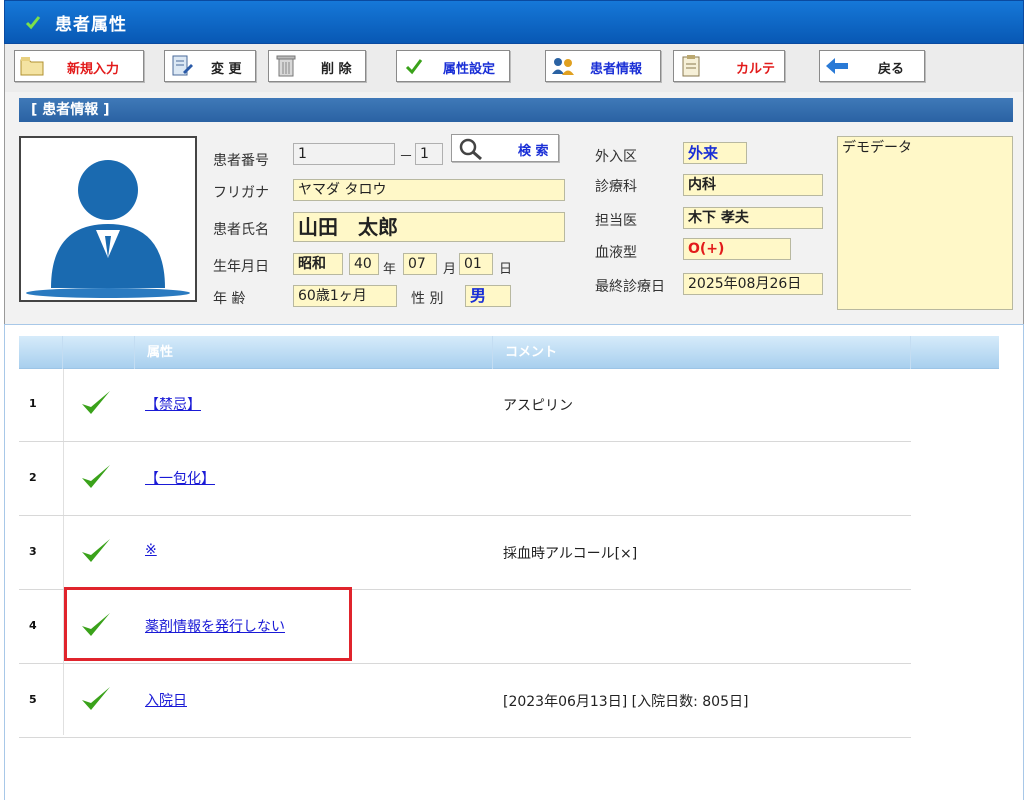 This screenshot has width=1024, height=800. What do you see at coordinates (626, 702) in the screenshot?
I see `comment-text: [2023年06月13日] [入院日数: 805日]` at bounding box center [626, 702].